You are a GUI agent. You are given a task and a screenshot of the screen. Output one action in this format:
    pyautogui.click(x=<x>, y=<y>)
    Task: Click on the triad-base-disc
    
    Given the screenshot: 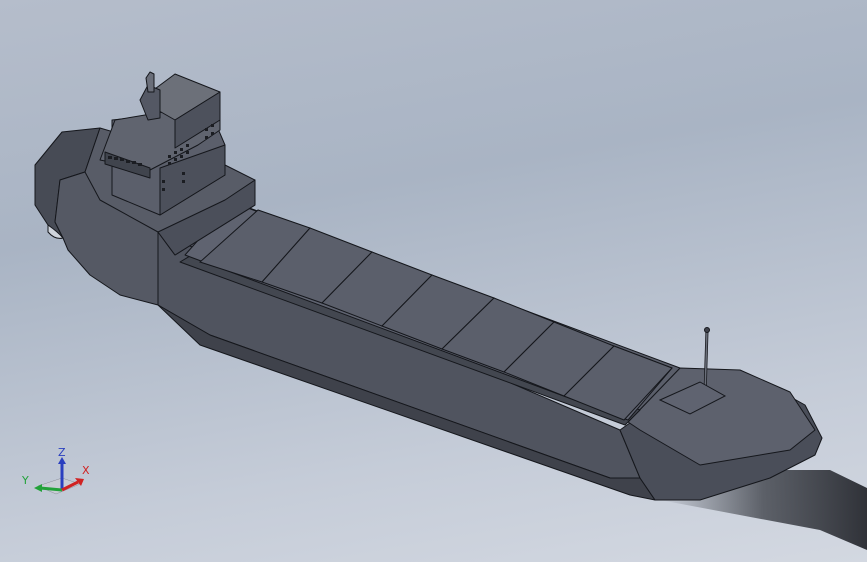 What is the action you would take?
    pyautogui.click(x=59, y=486)
    